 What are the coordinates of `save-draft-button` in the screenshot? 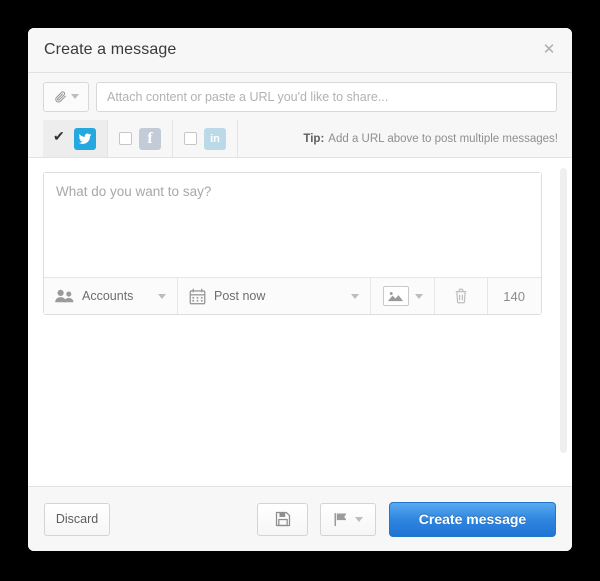 It's located at (282, 519).